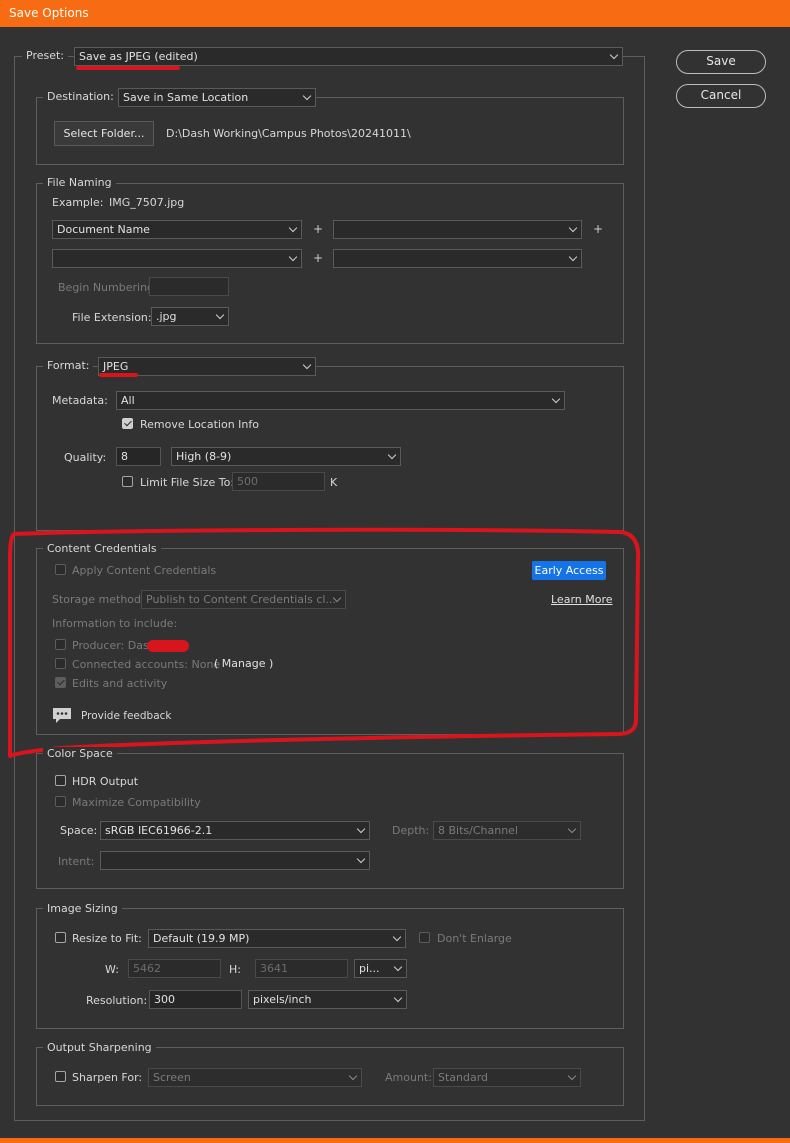 The image size is (790, 1143). I want to click on metadata-label: Metadata:, so click(80, 400).